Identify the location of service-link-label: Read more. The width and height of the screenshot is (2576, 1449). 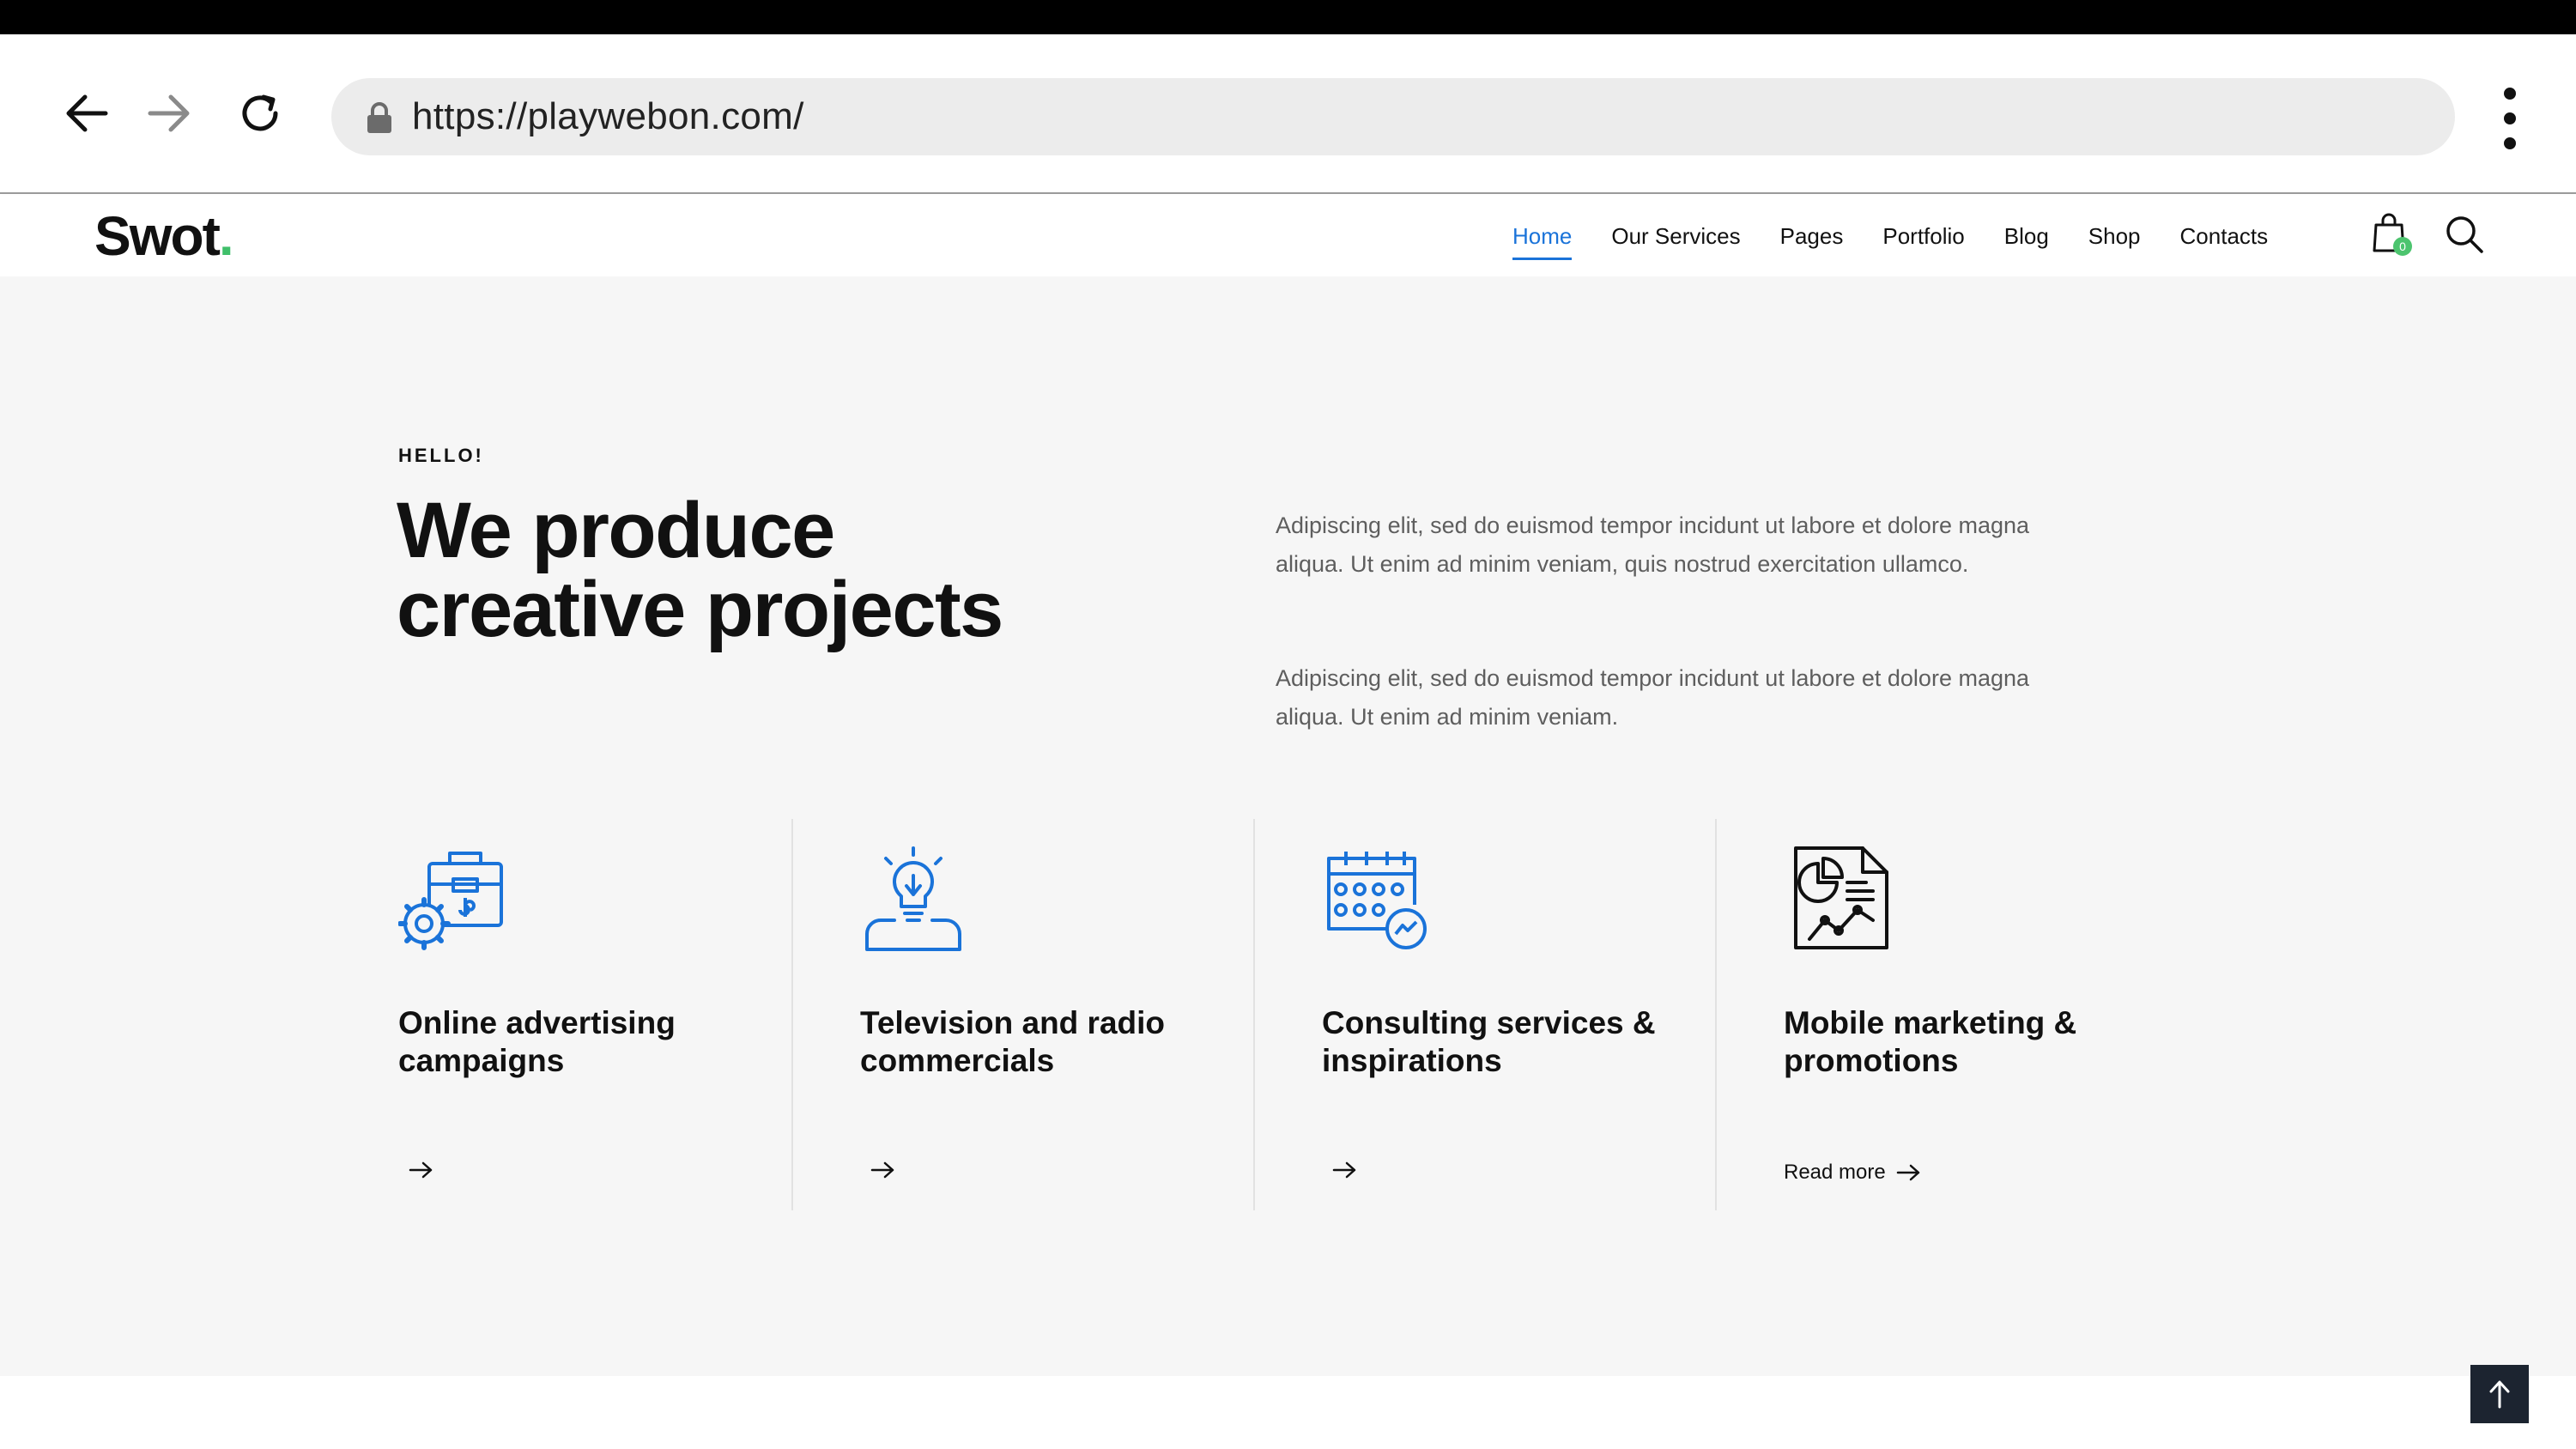
(1835, 1172).